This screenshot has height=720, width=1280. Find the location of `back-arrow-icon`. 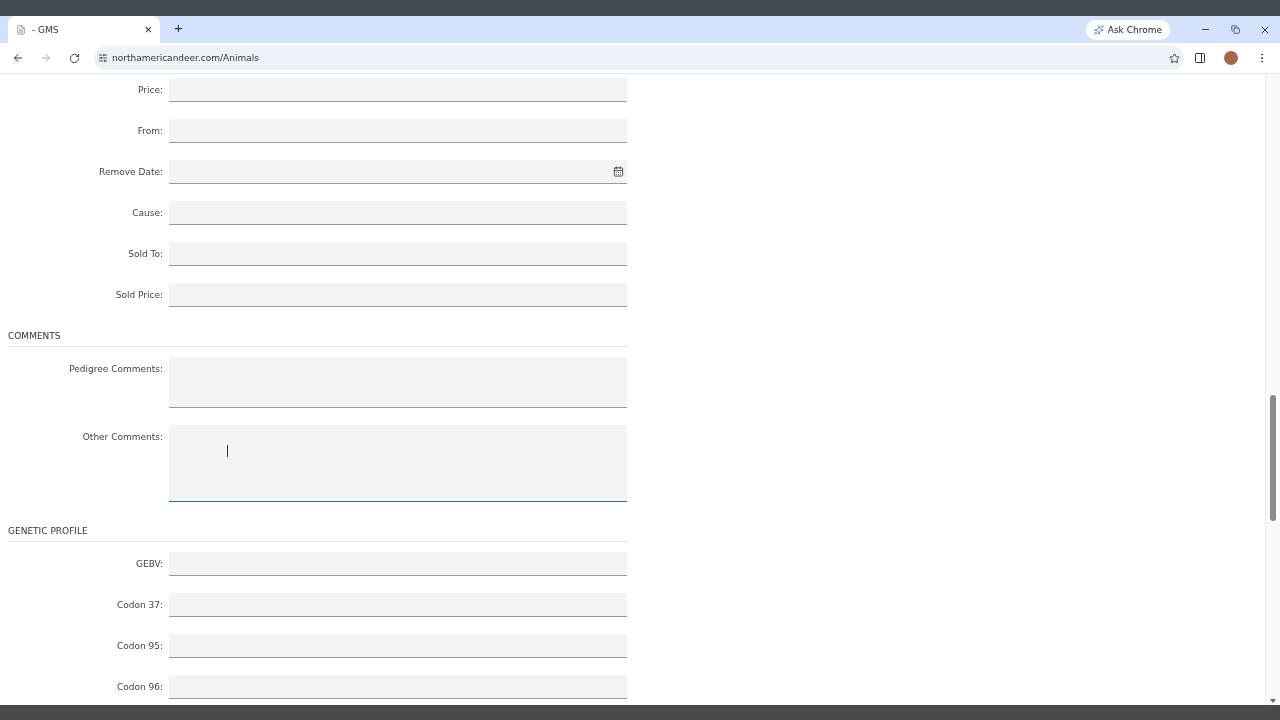

back-arrow-icon is located at coordinates (18, 58).